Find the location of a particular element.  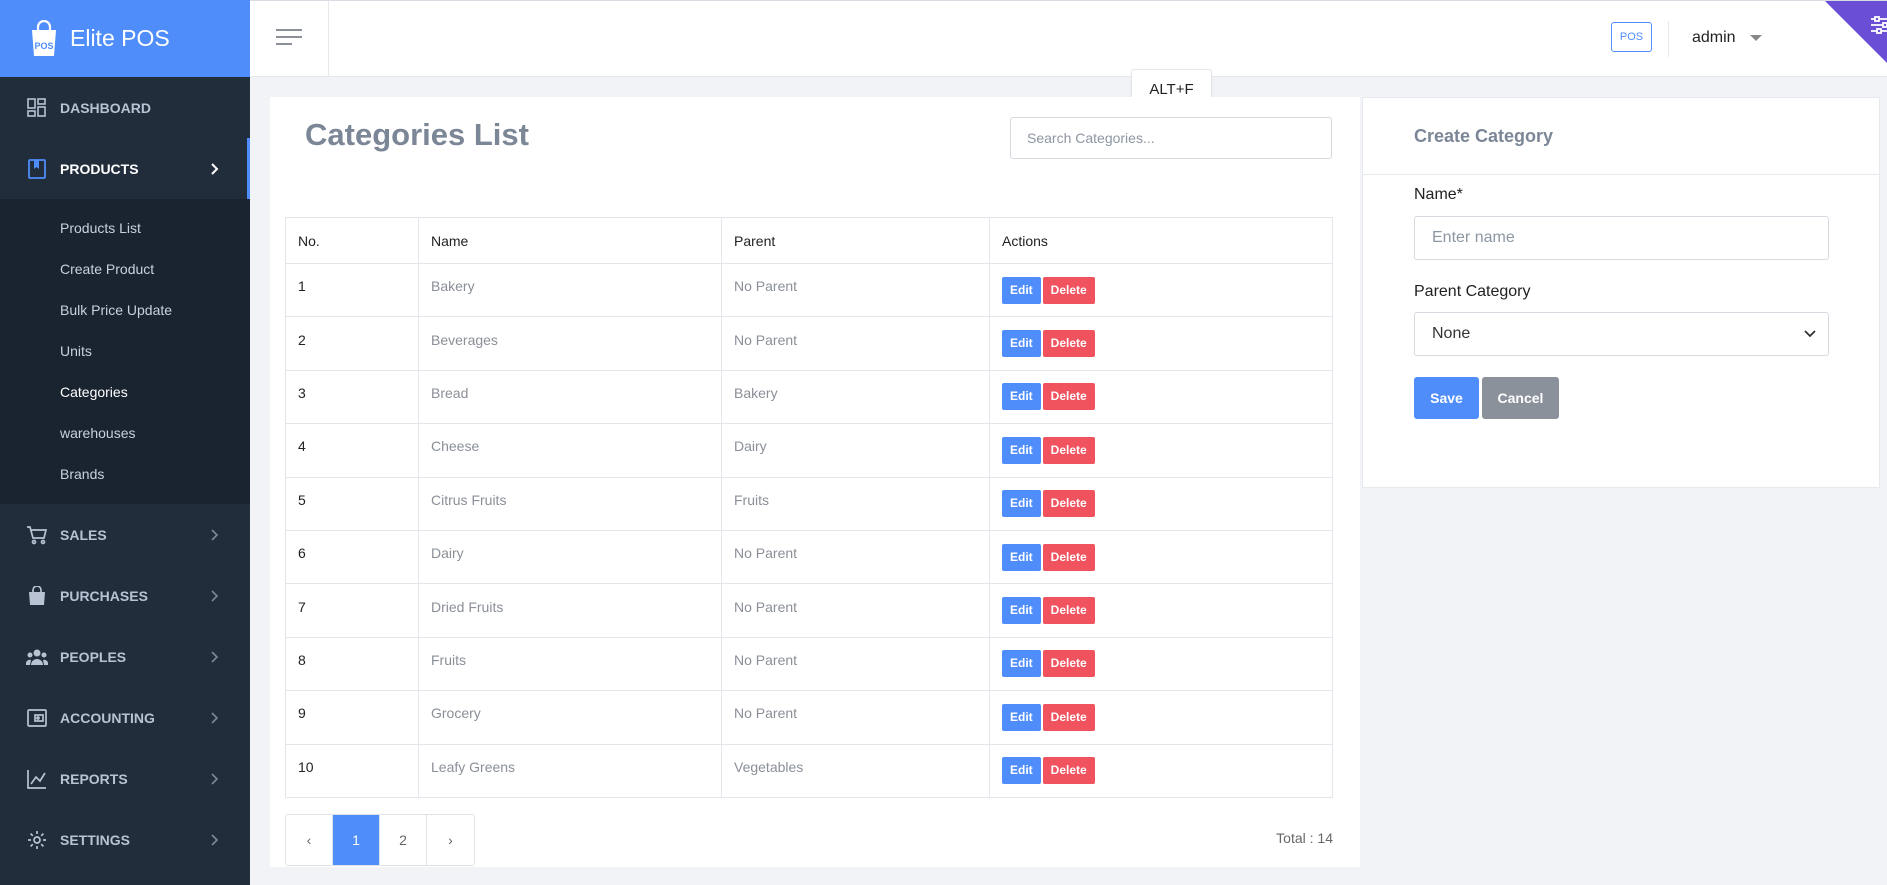

sidebar-item-label: PURCHASES is located at coordinates (104, 595).